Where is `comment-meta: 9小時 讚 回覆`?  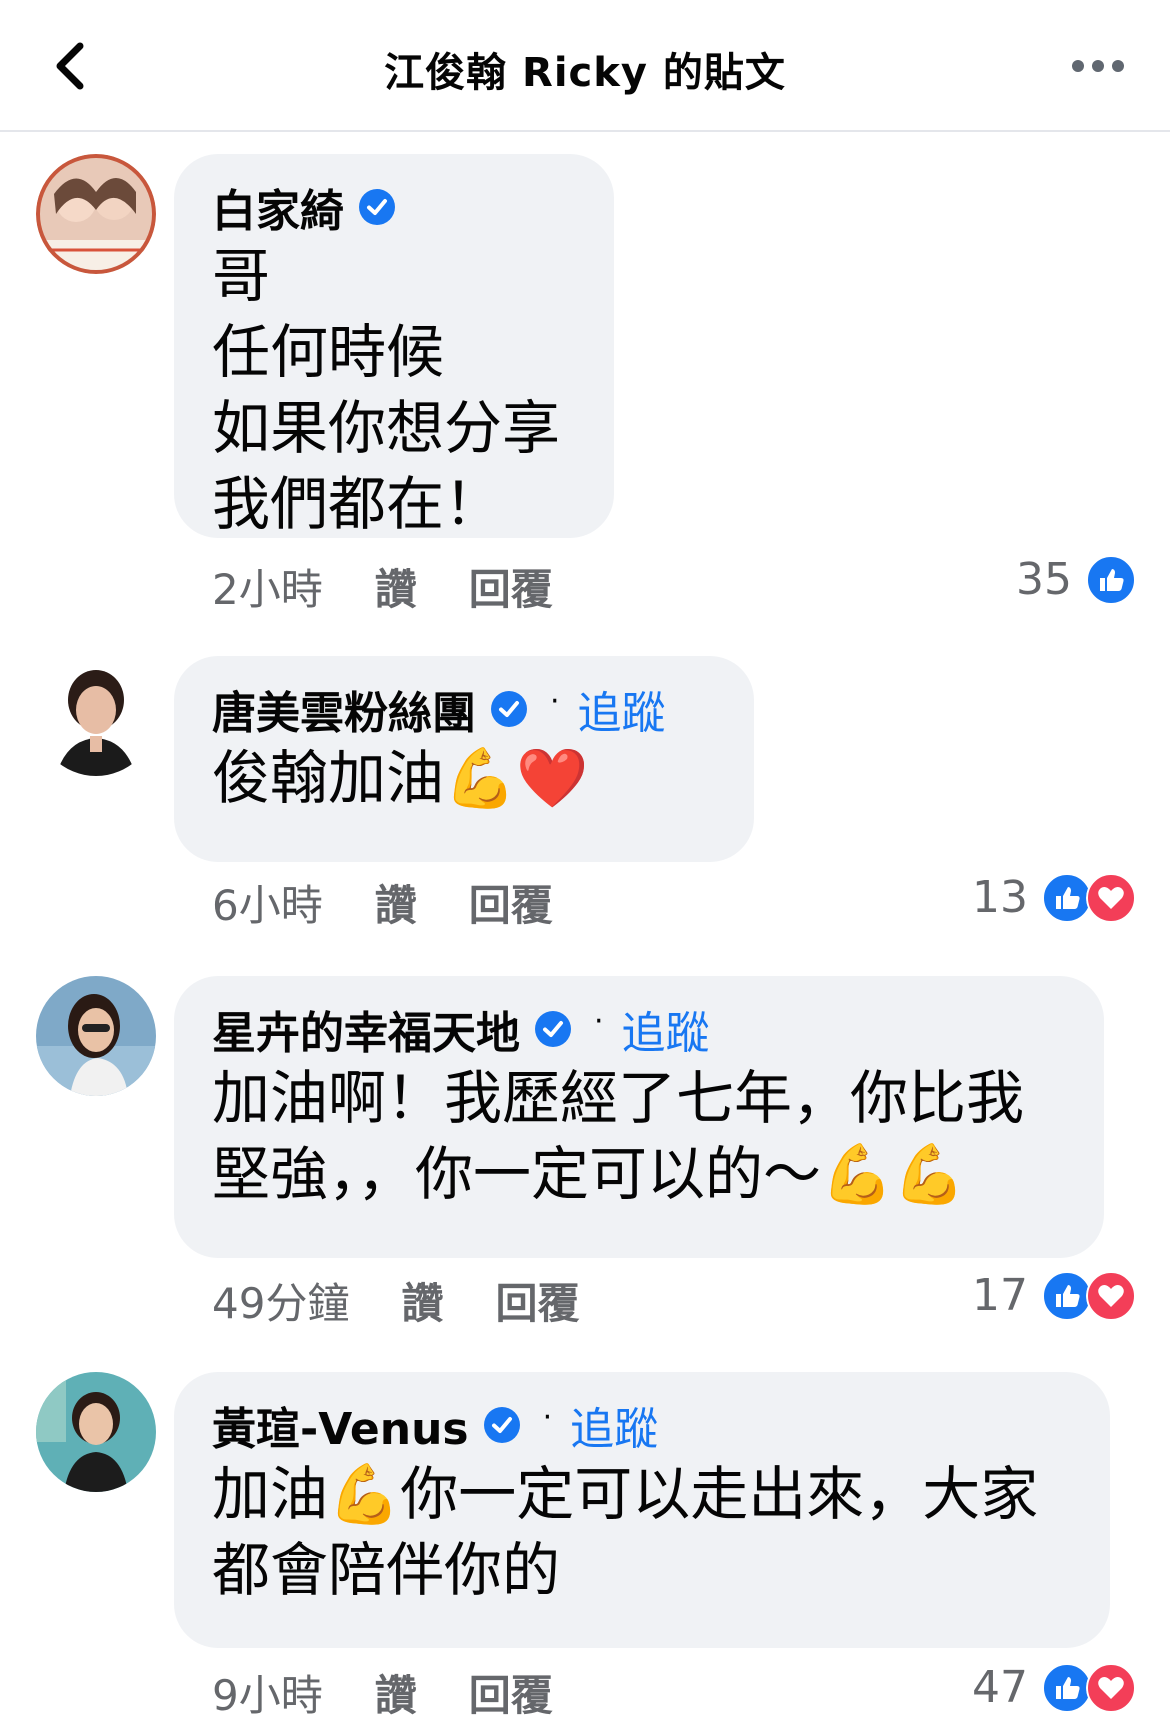
comment-meta: 9小時 讚 回覆 is located at coordinates (408, 1692).